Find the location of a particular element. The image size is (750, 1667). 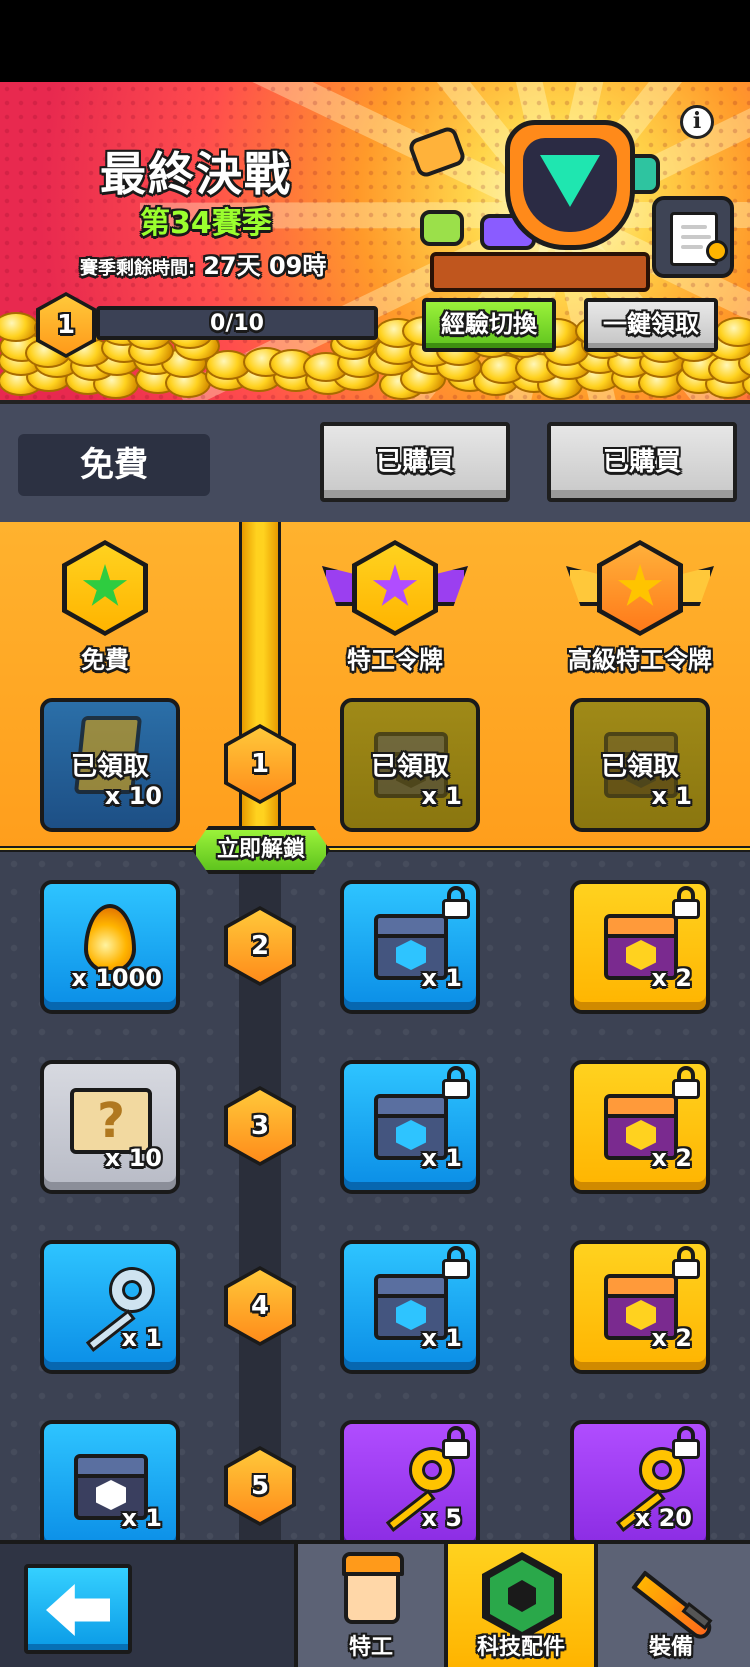

back-arrow-icon is located at coordinates (78, 1610).